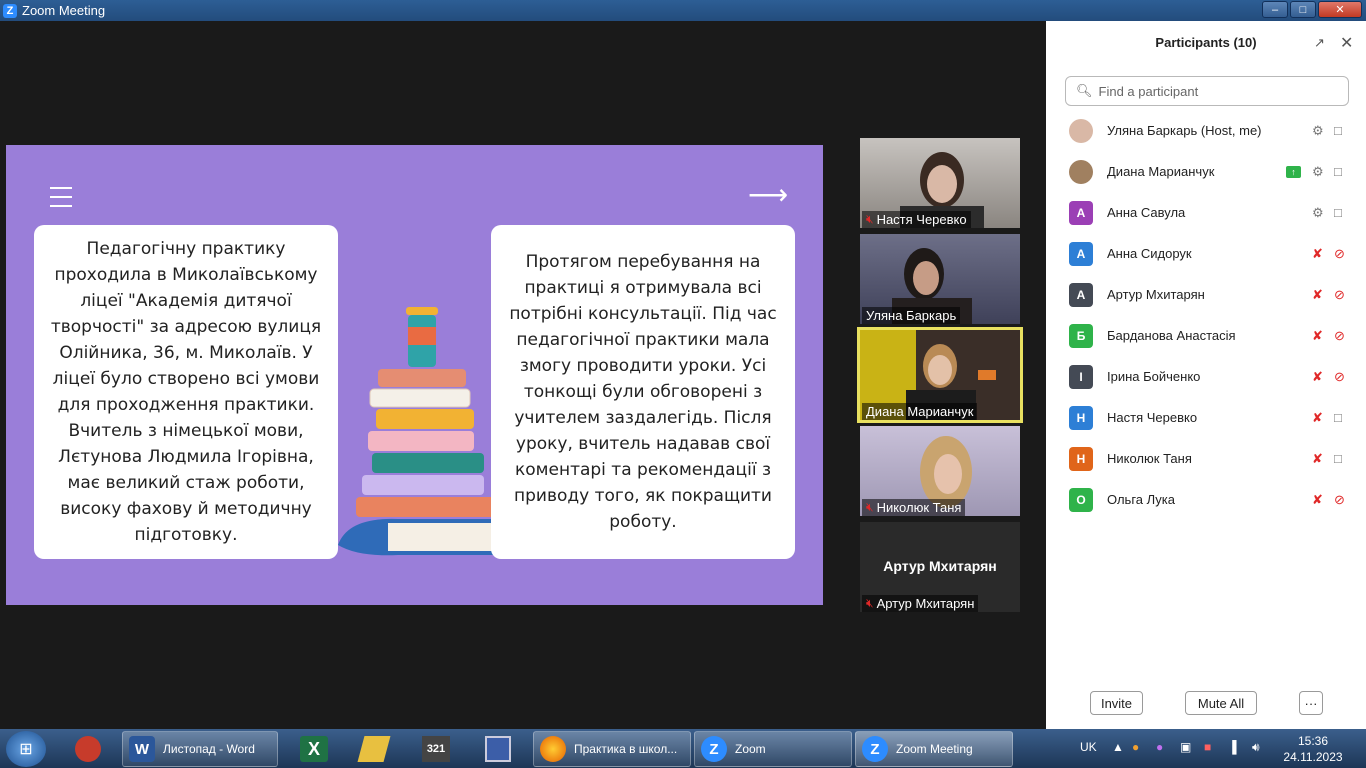  What do you see at coordinates (1340, 9) in the screenshot?
I see `close-window-button: ✕` at bounding box center [1340, 9].